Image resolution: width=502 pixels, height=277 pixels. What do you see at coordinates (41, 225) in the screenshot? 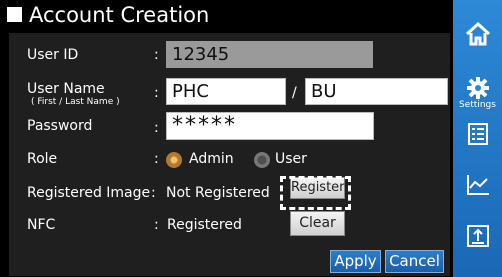
I see `nfc-label: NFC` at bounding box center [41, 225].